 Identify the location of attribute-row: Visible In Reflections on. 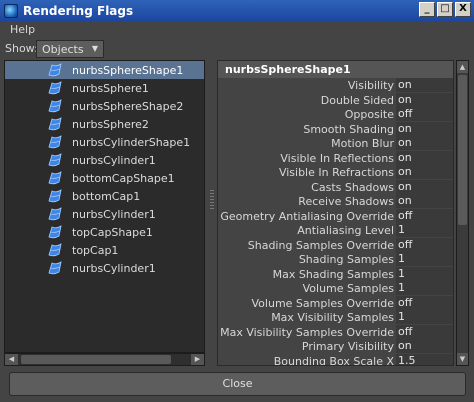
(335, 158).